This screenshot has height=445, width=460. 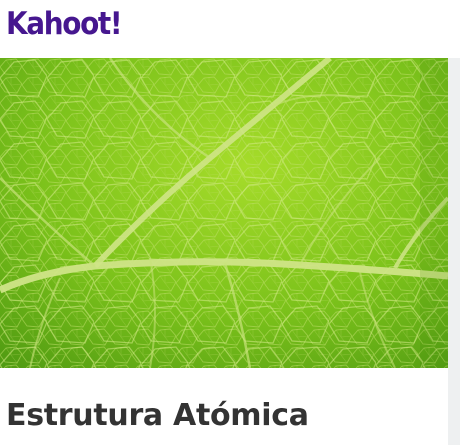 I want to click on kahoot-logo: Kahoot!, so click(x=64, y=24).